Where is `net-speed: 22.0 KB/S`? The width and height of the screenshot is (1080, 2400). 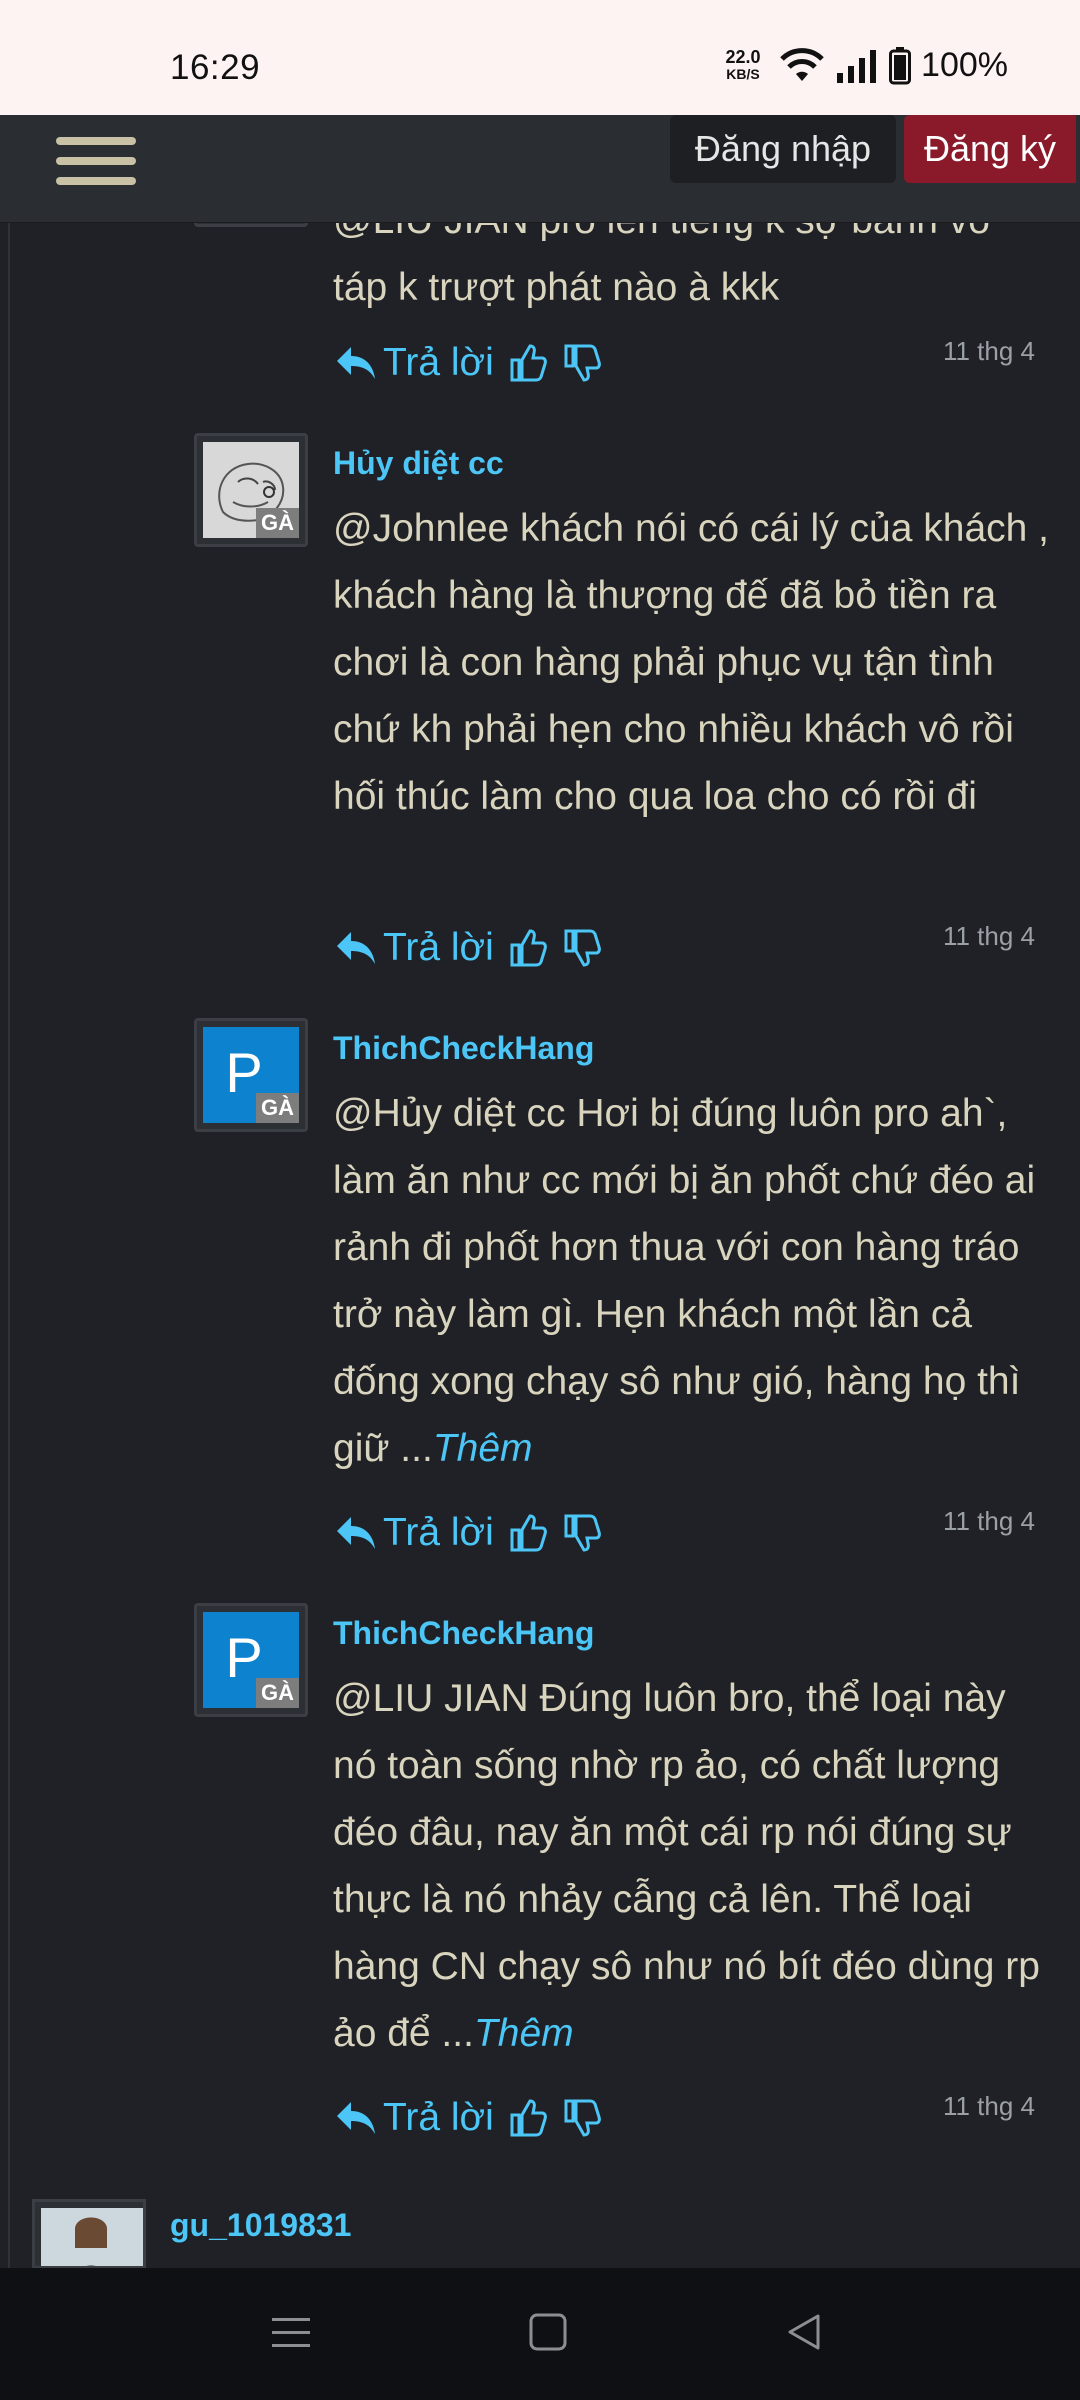
net-speed: 22.0 KB/S is located at coordinates (743, 64).